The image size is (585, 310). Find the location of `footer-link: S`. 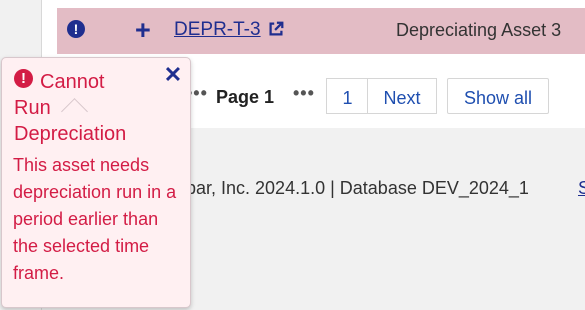

footer-link: S is located at coordinates (581, 188).